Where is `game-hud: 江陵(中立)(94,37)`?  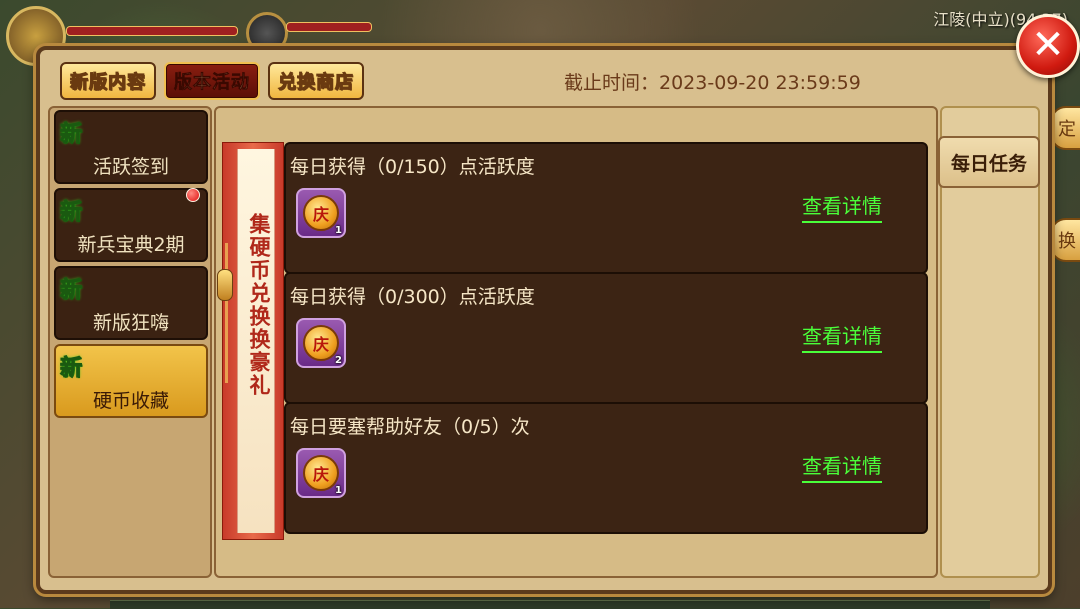
game-hud: 江陵(中立)(94,37) is located at coordinates (540, 33).